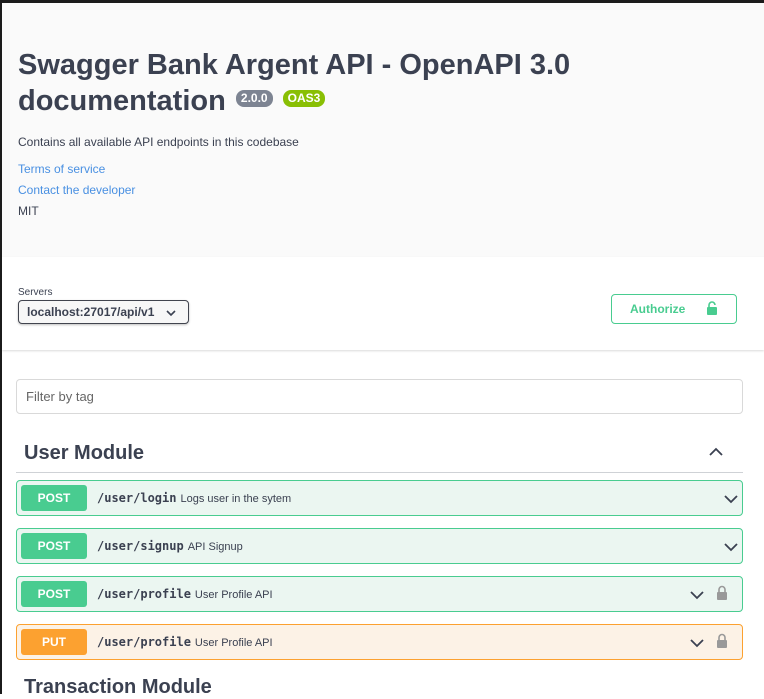 Image resolution: width=764 pixels, height=699 pixels. What do you see at coordinates (28, 211) in the screenshot?
I see `license-text: MIT` at bounding box center [28, 211].